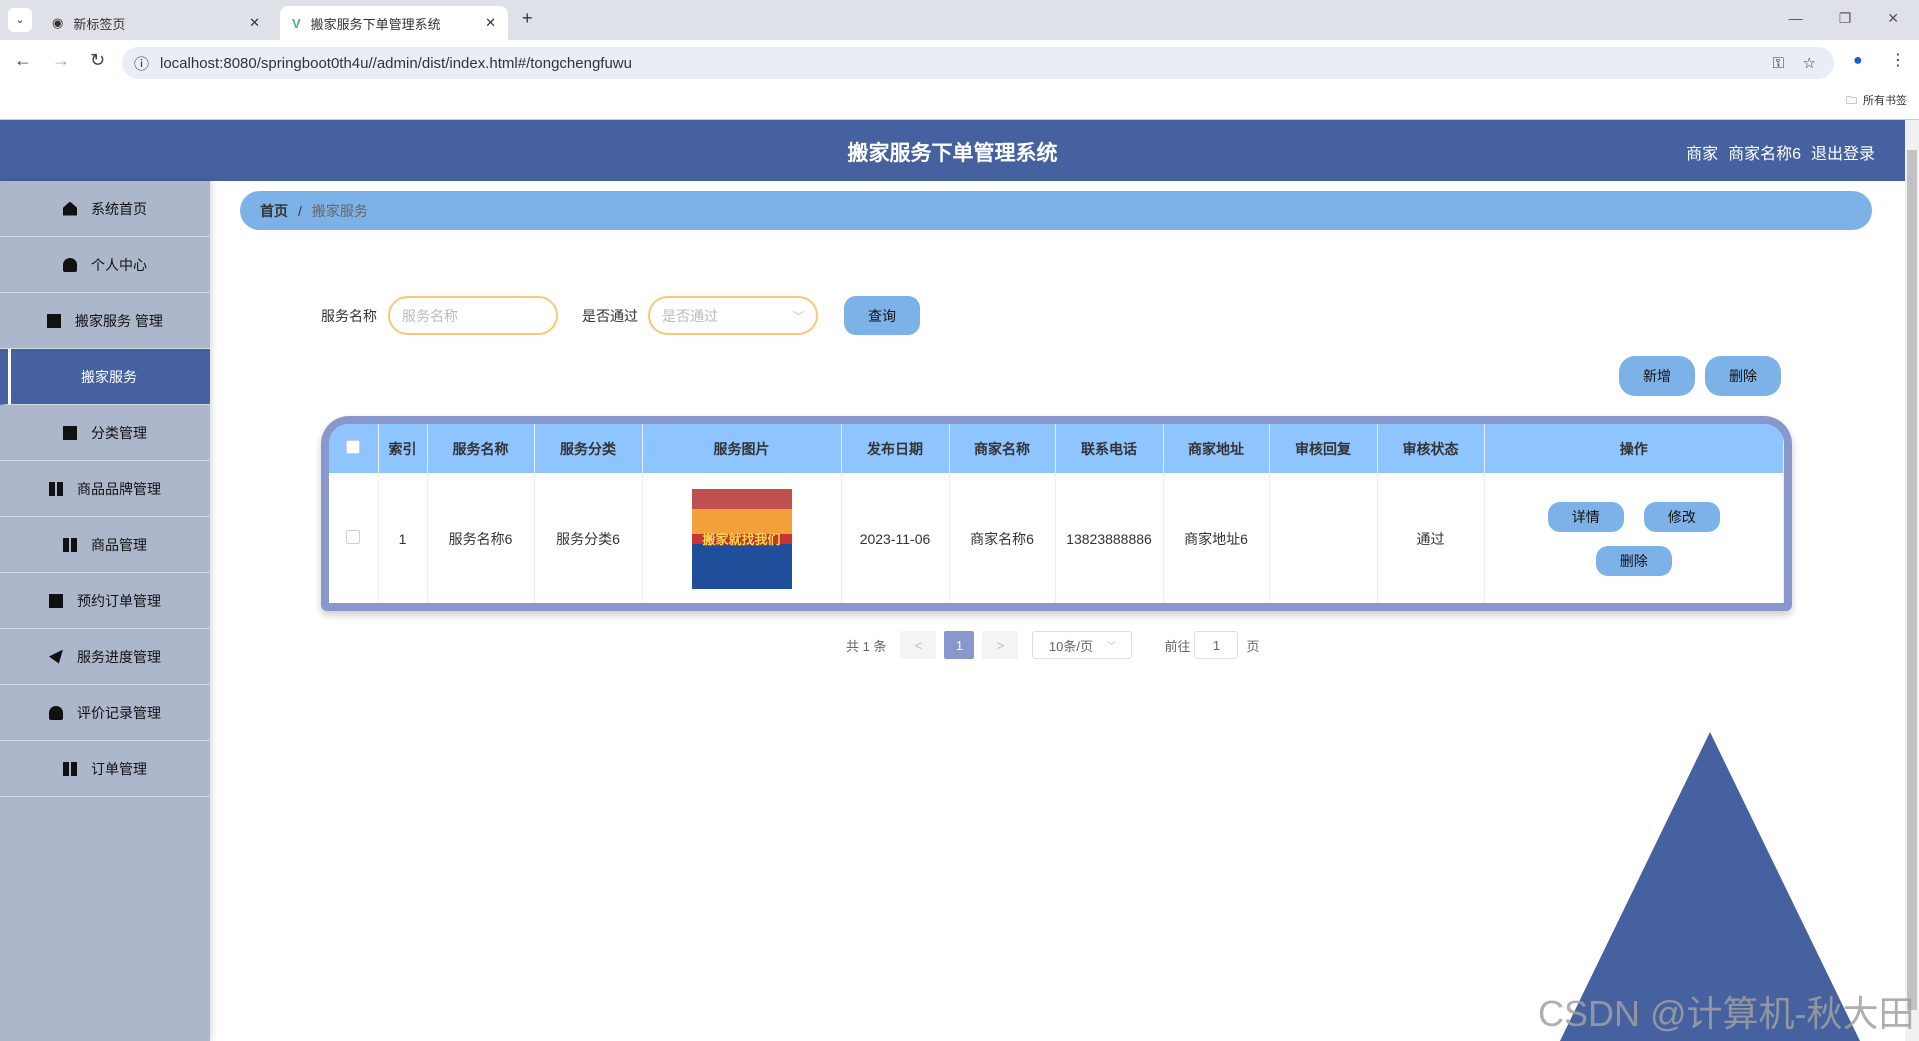 This screenshot has height=1041, width=1919. Describe the element at coordinates (105, 377) in the screenshot. I see `sidebar-item-moving-service: 搬家服务` at that location.